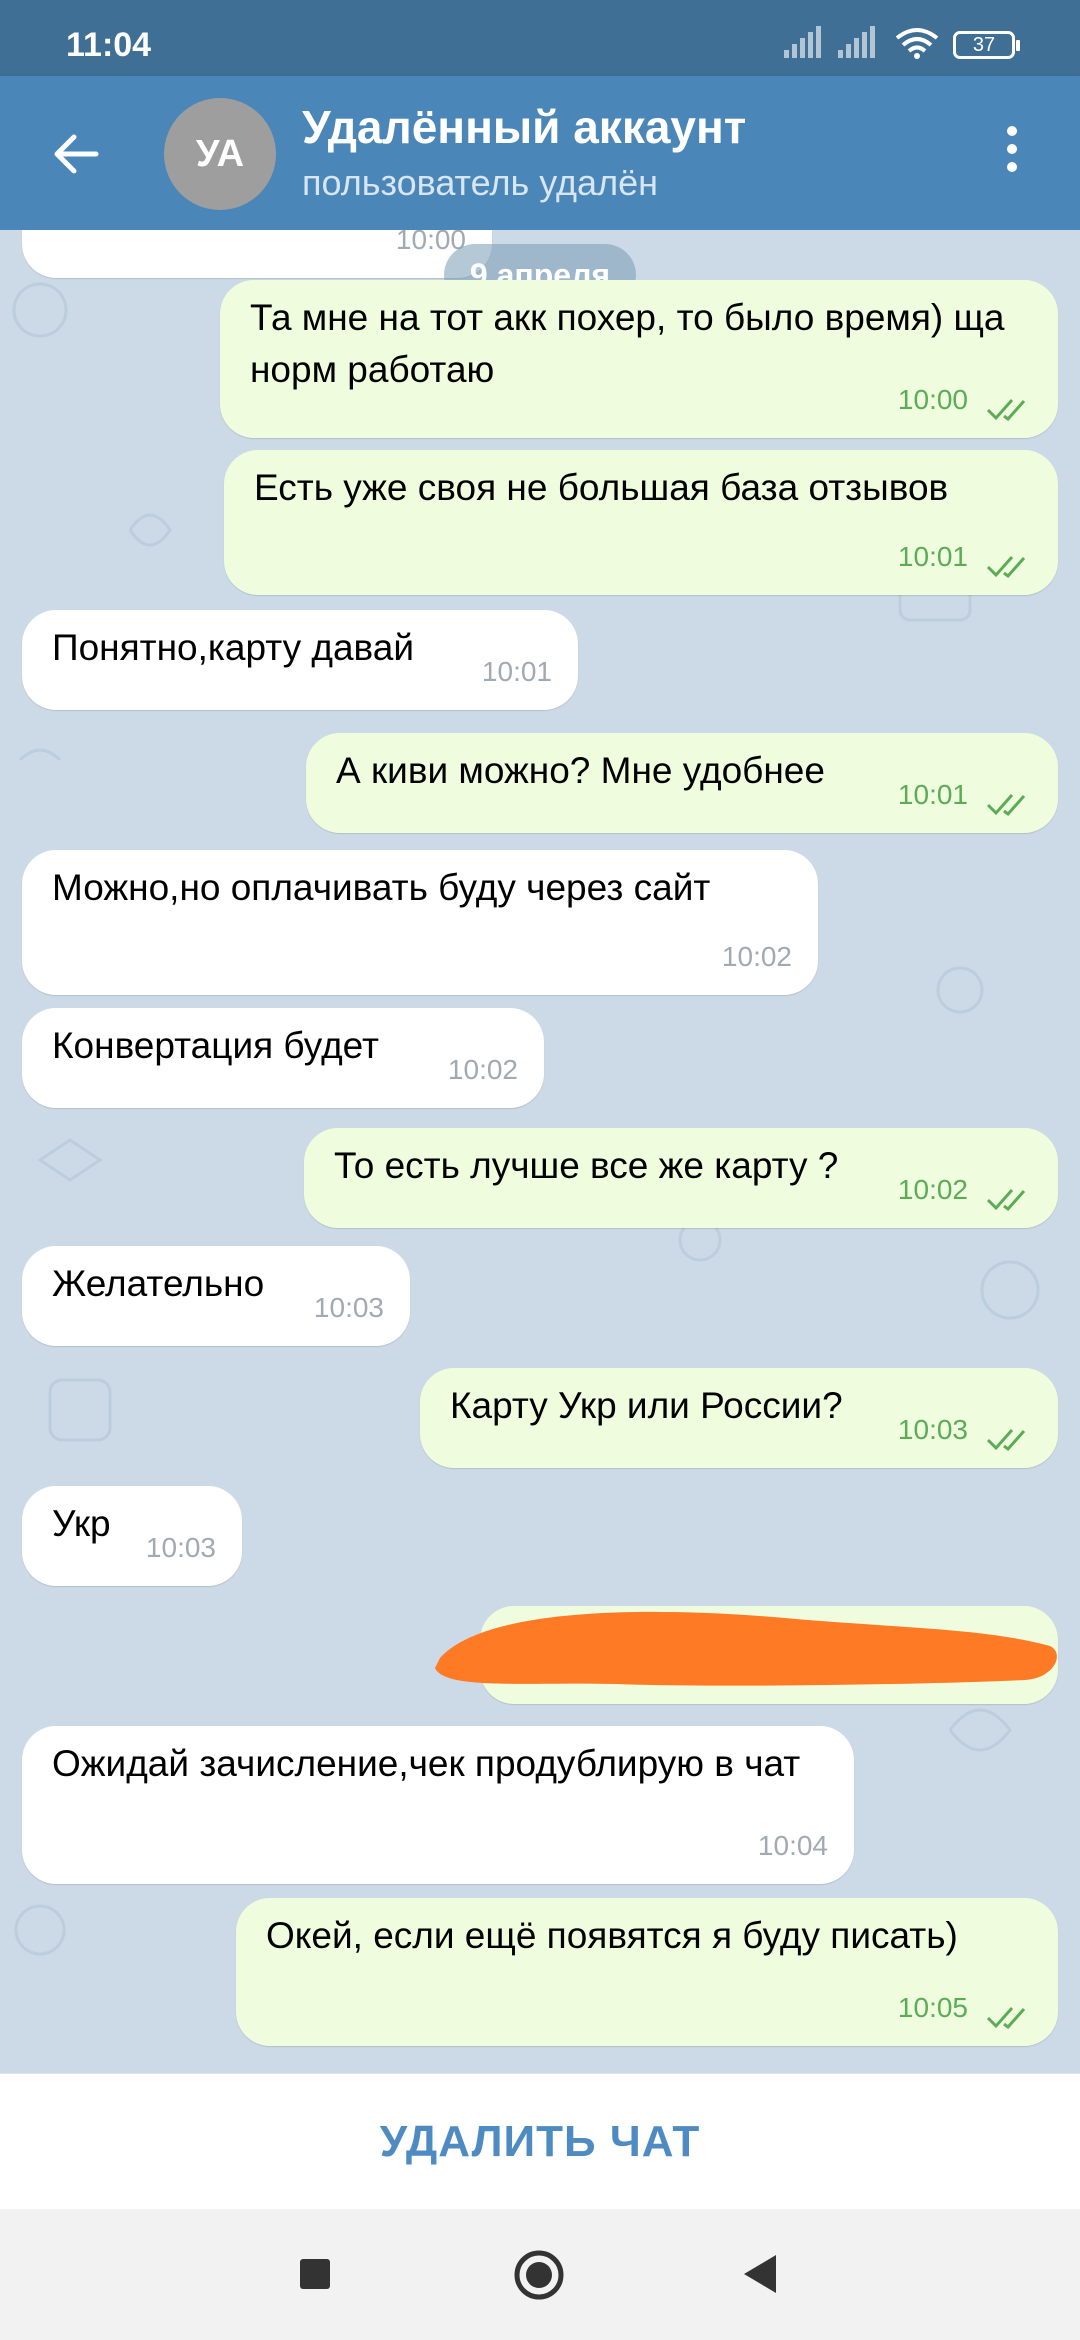 The width and height of the screenshot is (1080, 2340). Describe the element at coordinates (480, 182) in the screenshot. I see `chat-subtitle: пользователь удалён` at that location.